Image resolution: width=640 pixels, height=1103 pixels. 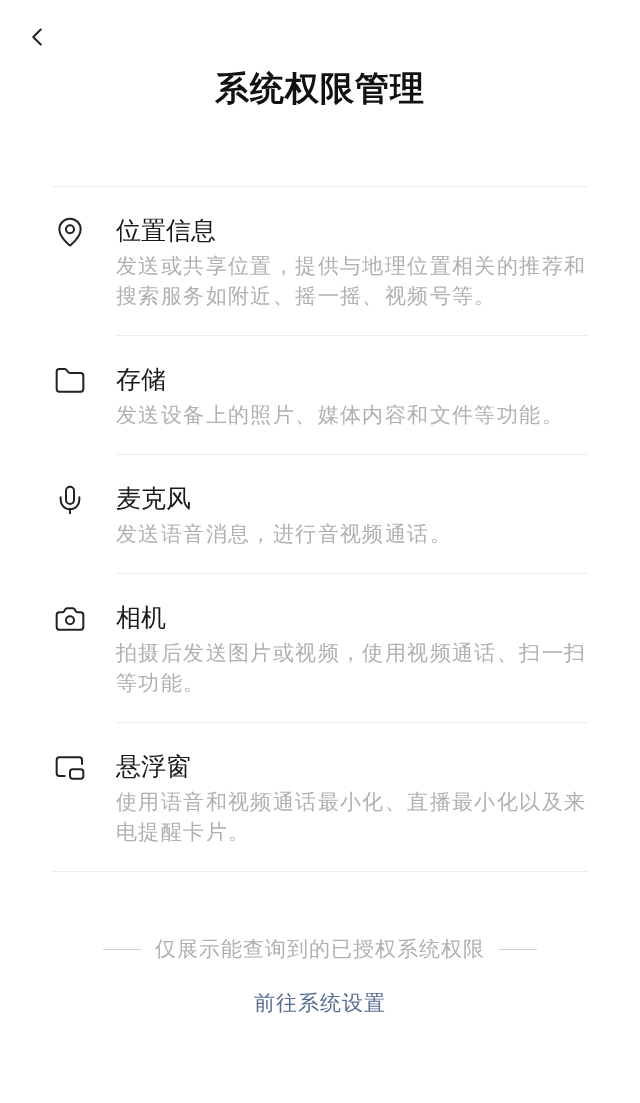 I want to click on permission-name: 麦克风, so click(x=154, y=499).